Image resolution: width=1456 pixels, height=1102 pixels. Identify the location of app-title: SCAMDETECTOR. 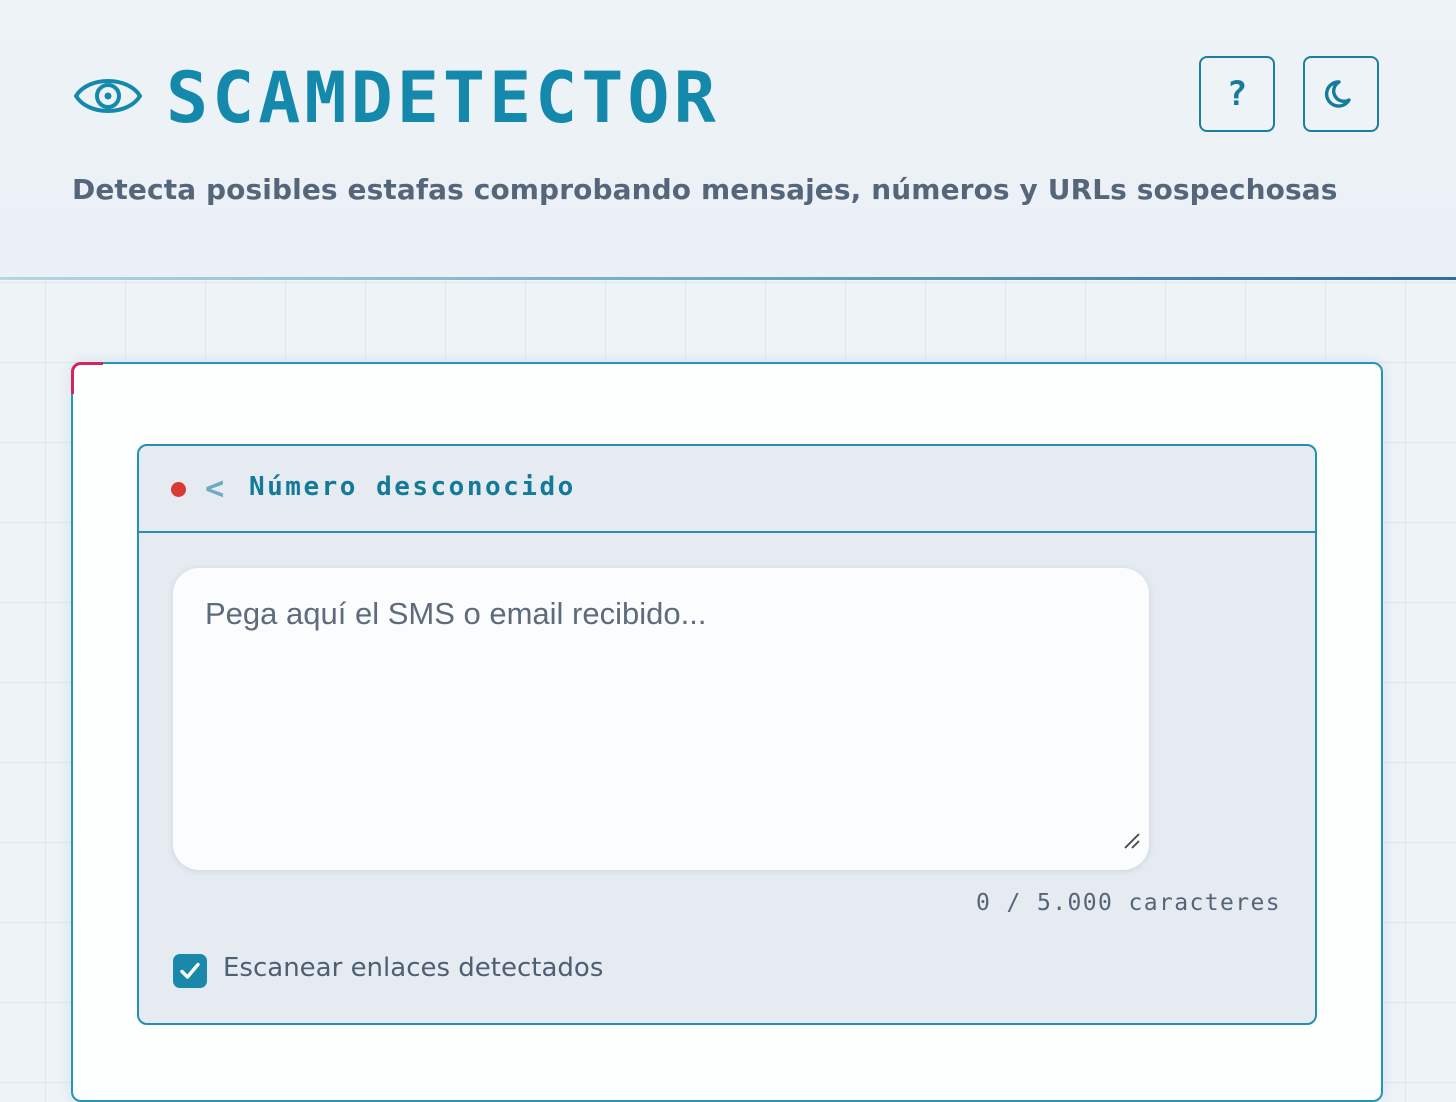
(443, 98).